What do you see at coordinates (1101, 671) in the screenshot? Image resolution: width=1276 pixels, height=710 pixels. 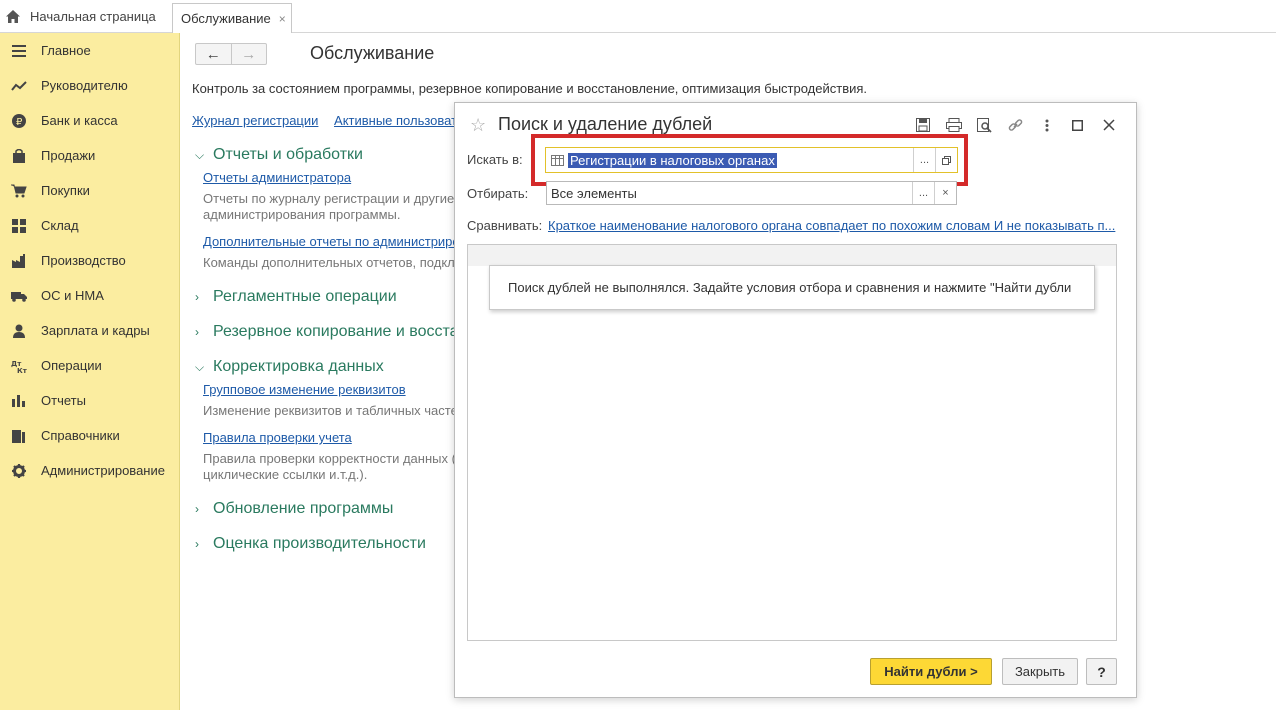 I see `help-button: ?` at bounding box center [1101, 671].